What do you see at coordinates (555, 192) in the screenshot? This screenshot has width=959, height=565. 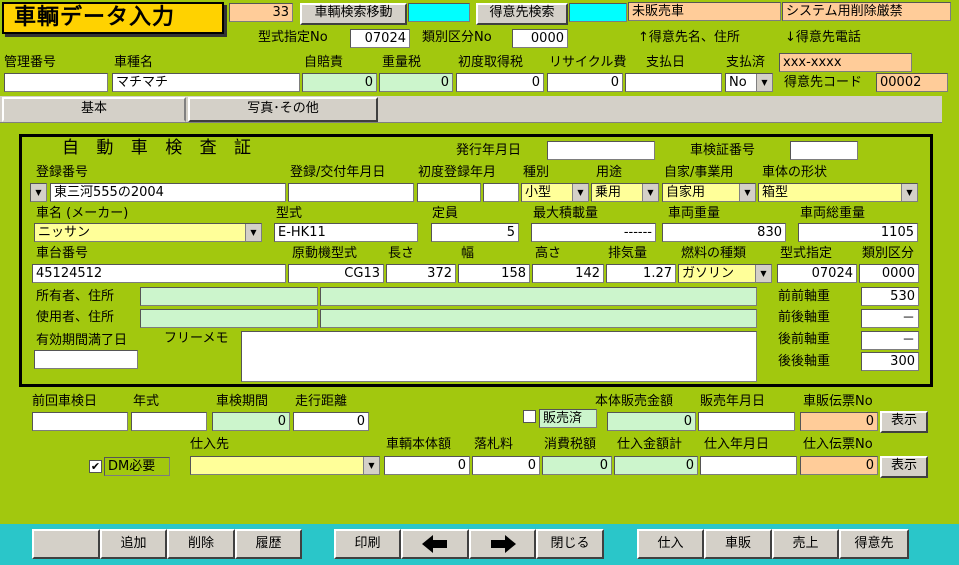 I see `type-select: 小型 ▼` at bounding box center [555, 192].